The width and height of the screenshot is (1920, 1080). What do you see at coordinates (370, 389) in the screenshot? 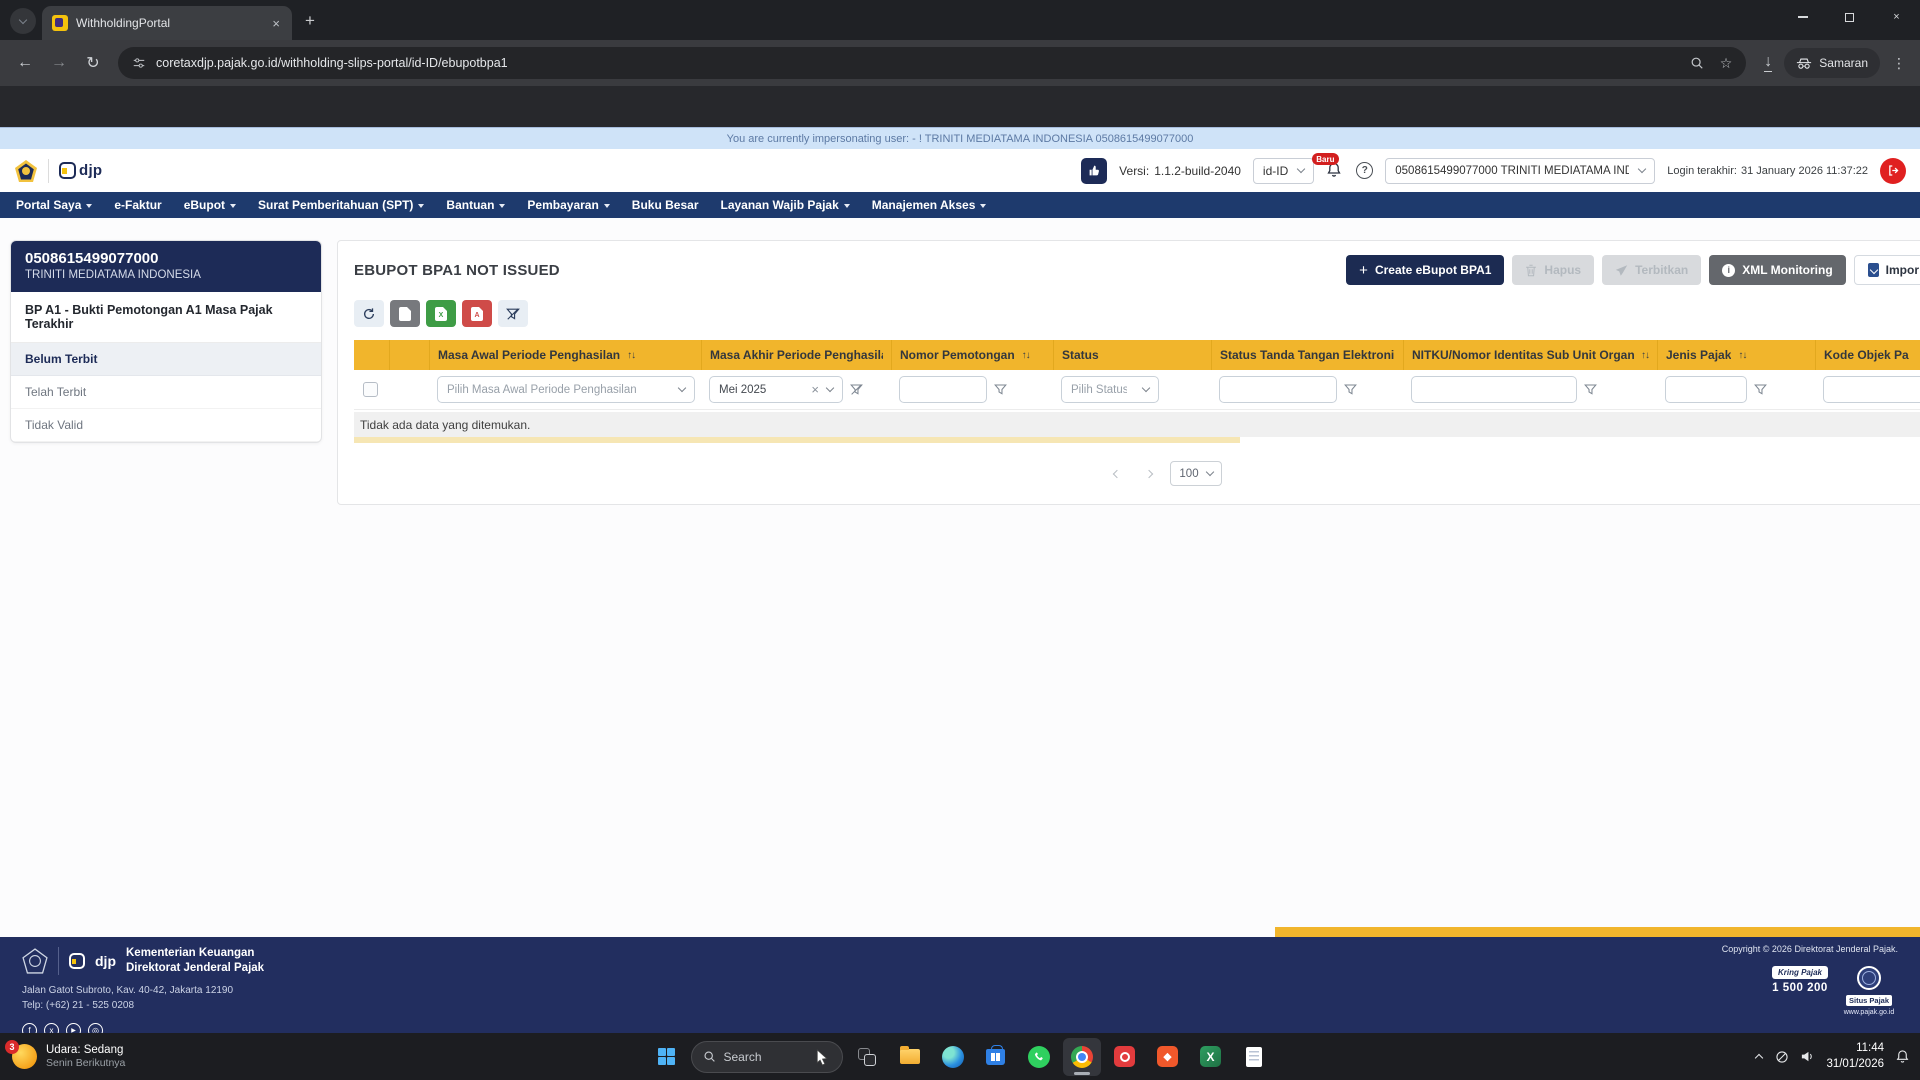
I see `row-checkbox` at bounding box center [370, 389].